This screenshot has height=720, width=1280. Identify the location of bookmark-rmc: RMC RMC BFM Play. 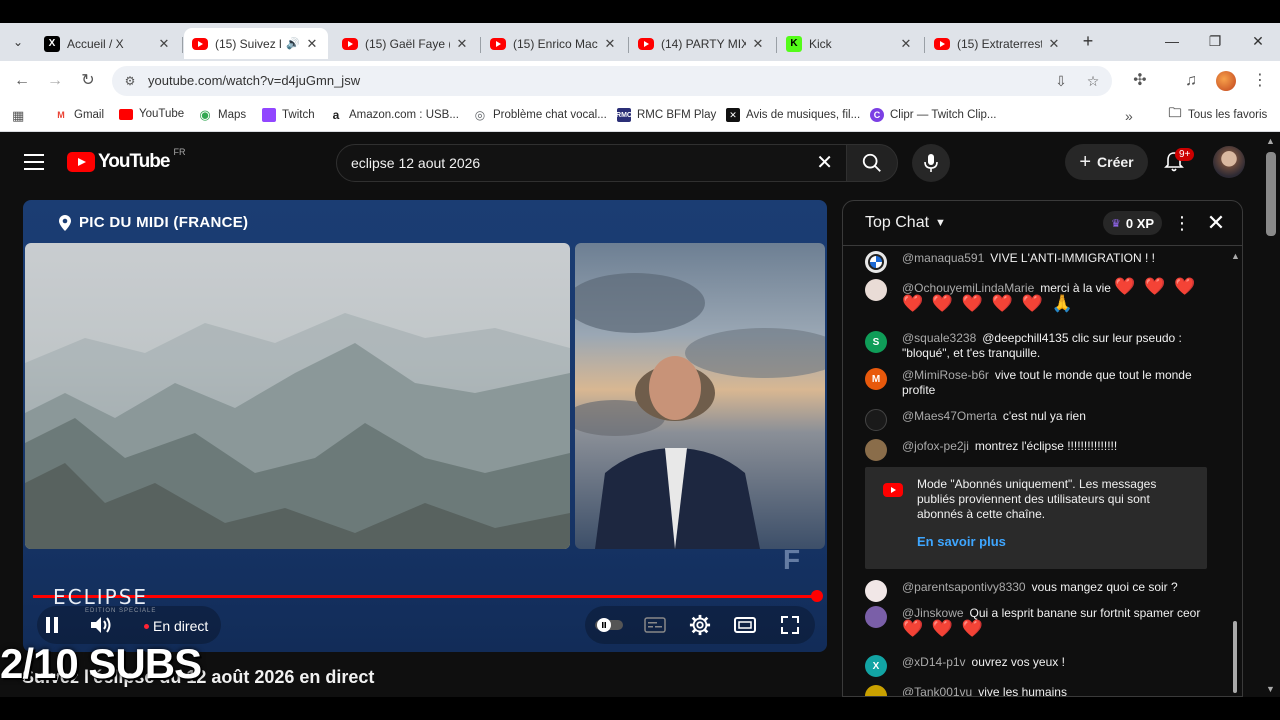
(666, 115).